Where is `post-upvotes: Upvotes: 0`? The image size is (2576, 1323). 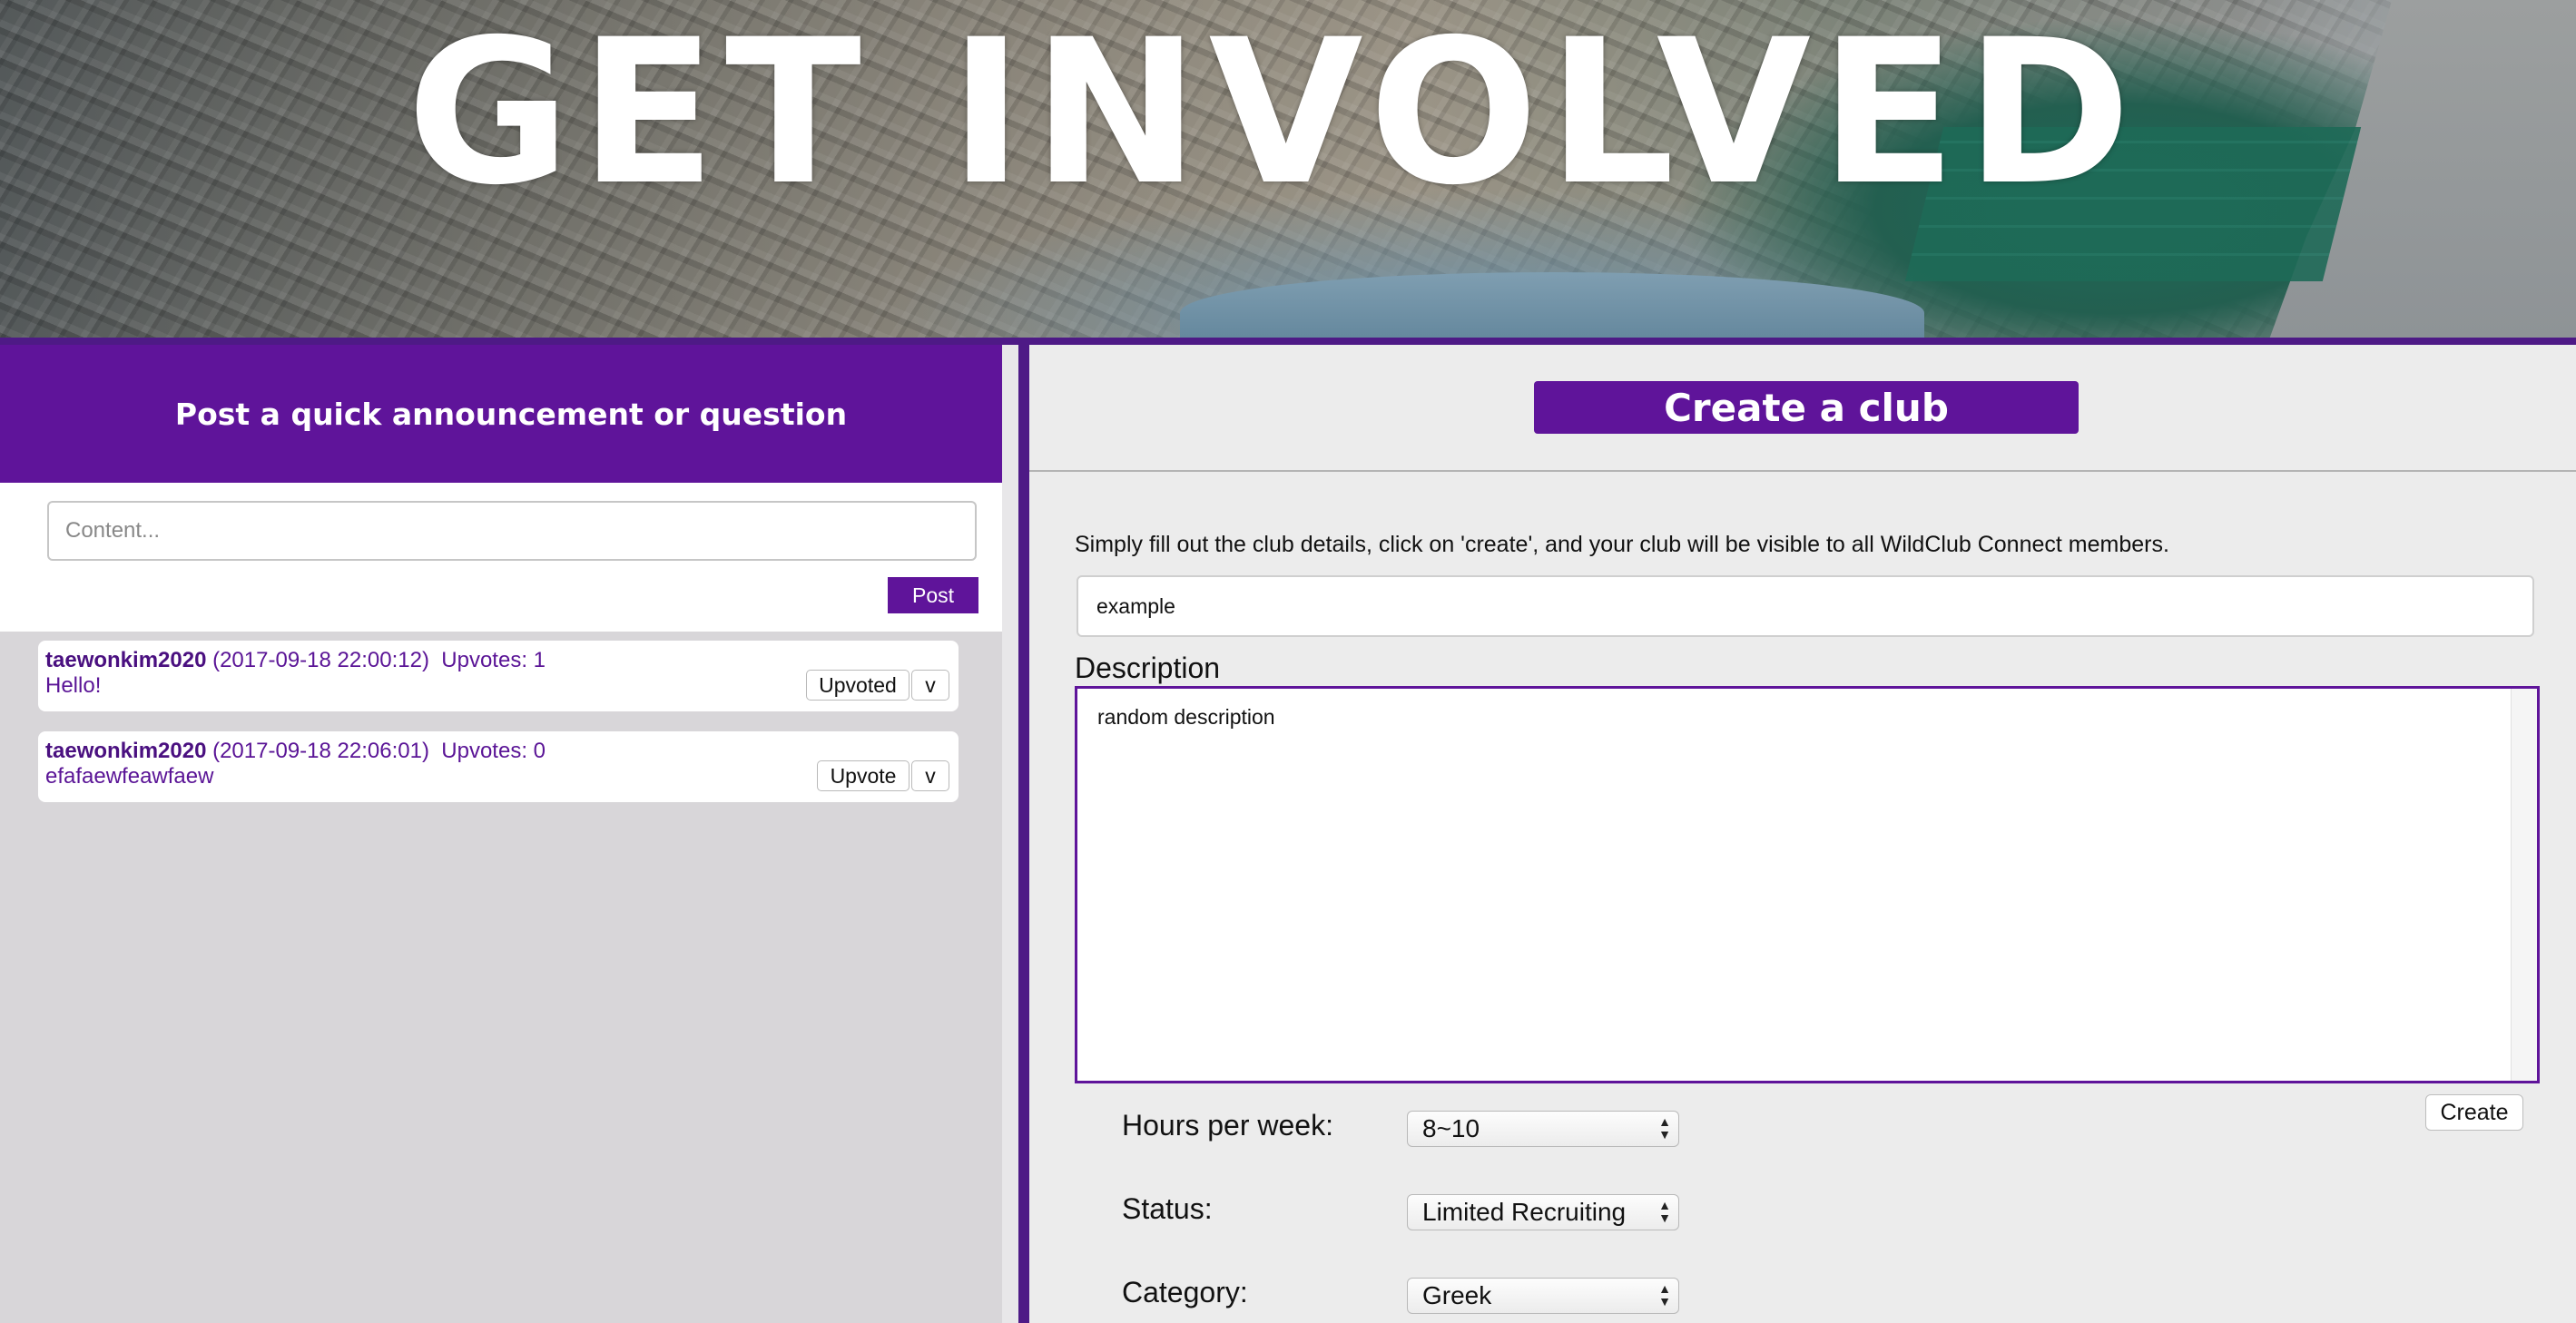 post-upvotes: Upvotes: 0 is located at coordinates (493, 751).